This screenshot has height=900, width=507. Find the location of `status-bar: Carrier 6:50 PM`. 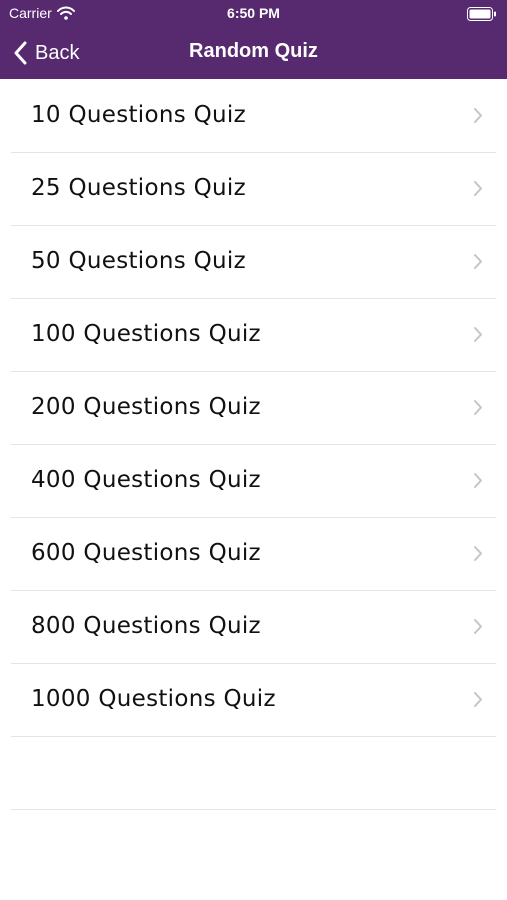

status-bar: Carrier 6:50 PM is located at coordinates (253, 14).